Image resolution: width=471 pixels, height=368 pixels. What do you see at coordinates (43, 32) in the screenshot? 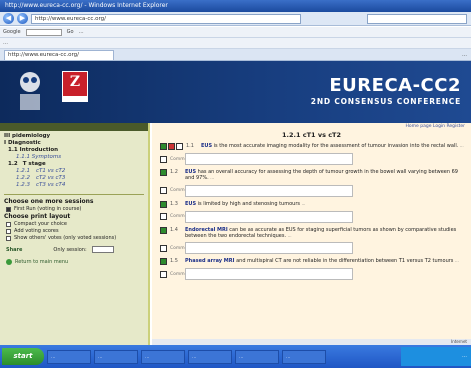
I see `google-search-input` at bounding box center [43, 32].